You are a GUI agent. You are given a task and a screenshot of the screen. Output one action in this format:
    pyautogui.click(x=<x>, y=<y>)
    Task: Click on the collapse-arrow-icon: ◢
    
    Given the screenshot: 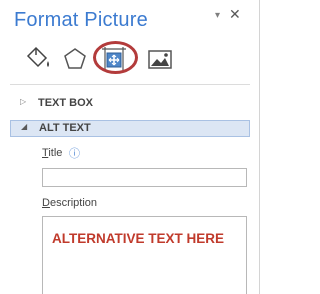 What is the action you would take?
    pyautogui.click(x=24, y=126)
    